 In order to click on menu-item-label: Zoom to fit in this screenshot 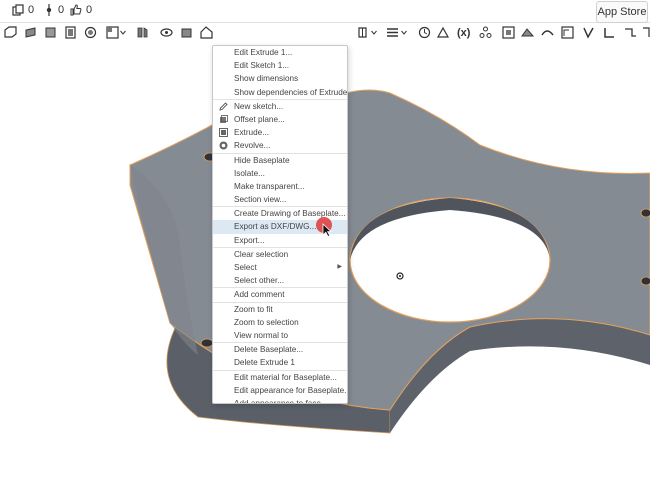, I will do `click(253, 309)`.